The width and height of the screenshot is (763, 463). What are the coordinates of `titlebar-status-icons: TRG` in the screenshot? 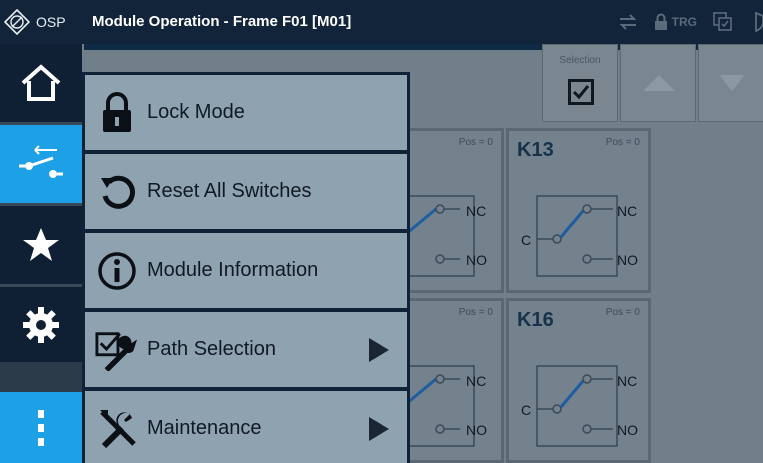 It's located at (690, 22).